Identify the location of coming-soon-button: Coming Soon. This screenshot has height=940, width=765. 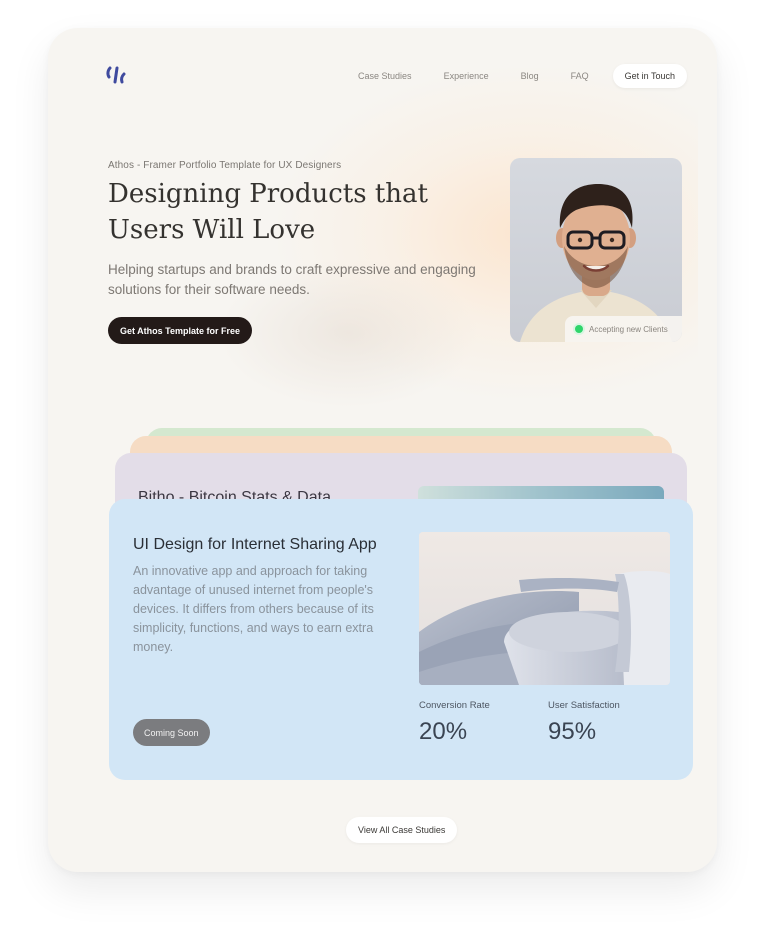
(171, 732).